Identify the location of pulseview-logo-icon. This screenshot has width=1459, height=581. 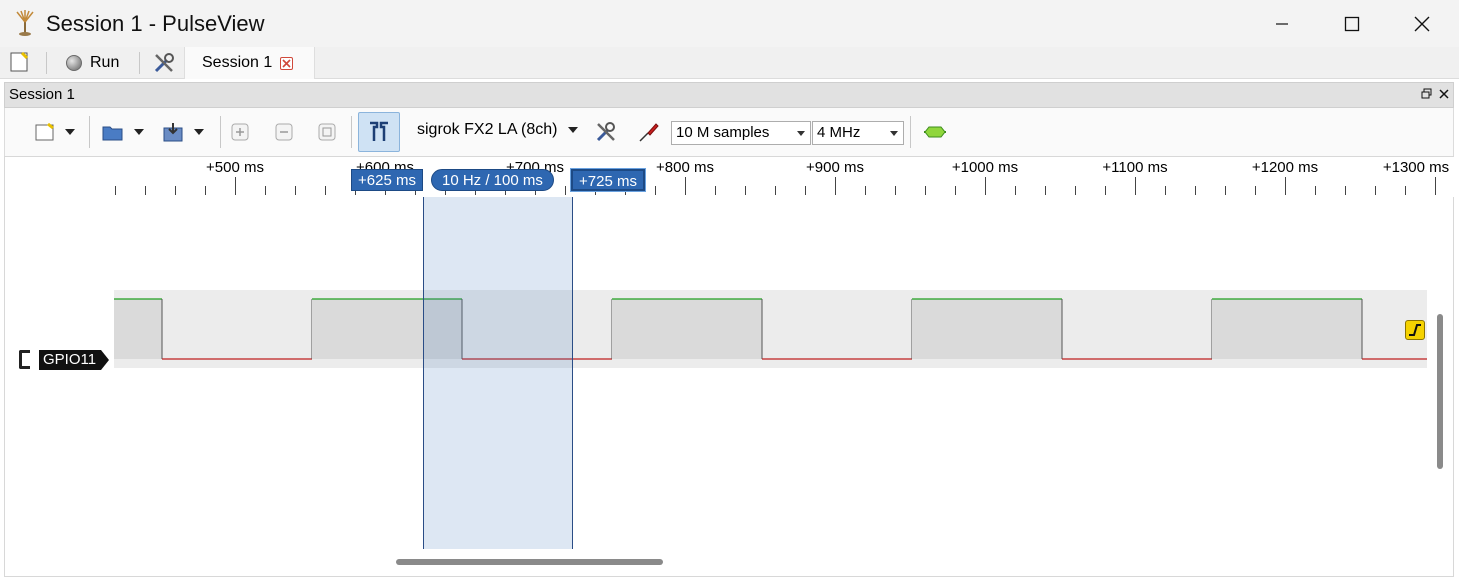
(25, 23).